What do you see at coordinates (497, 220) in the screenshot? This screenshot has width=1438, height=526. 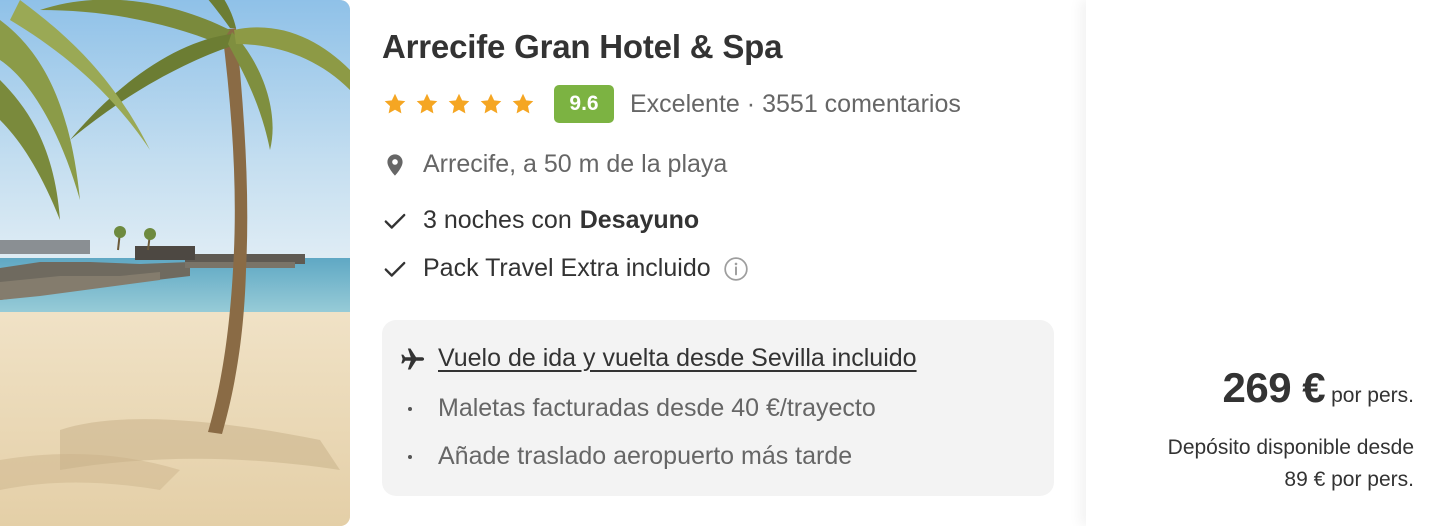 I see `nights-text: 3 noches con` at bounding box center [497, 220].